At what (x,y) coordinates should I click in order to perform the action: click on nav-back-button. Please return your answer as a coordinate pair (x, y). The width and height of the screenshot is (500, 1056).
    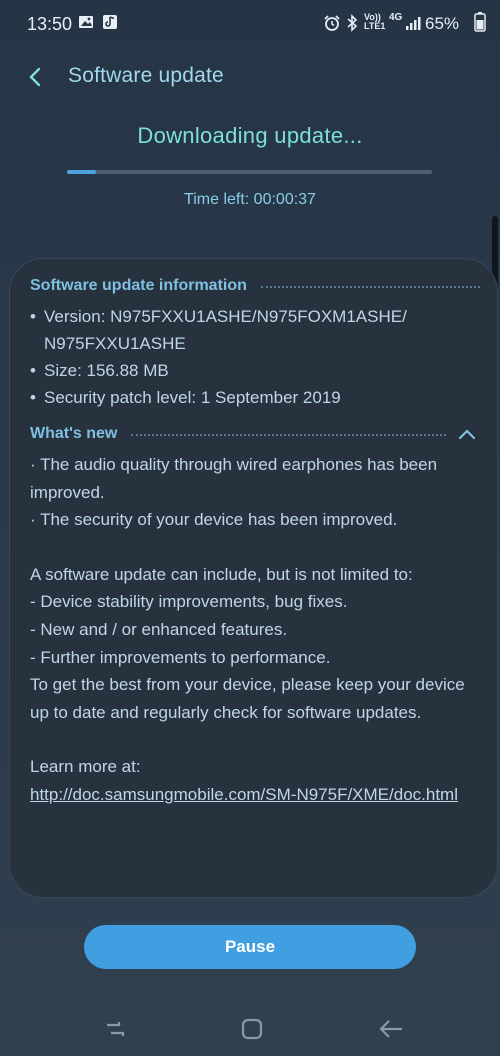
    Looking at the image, I should click on (391, 1029).